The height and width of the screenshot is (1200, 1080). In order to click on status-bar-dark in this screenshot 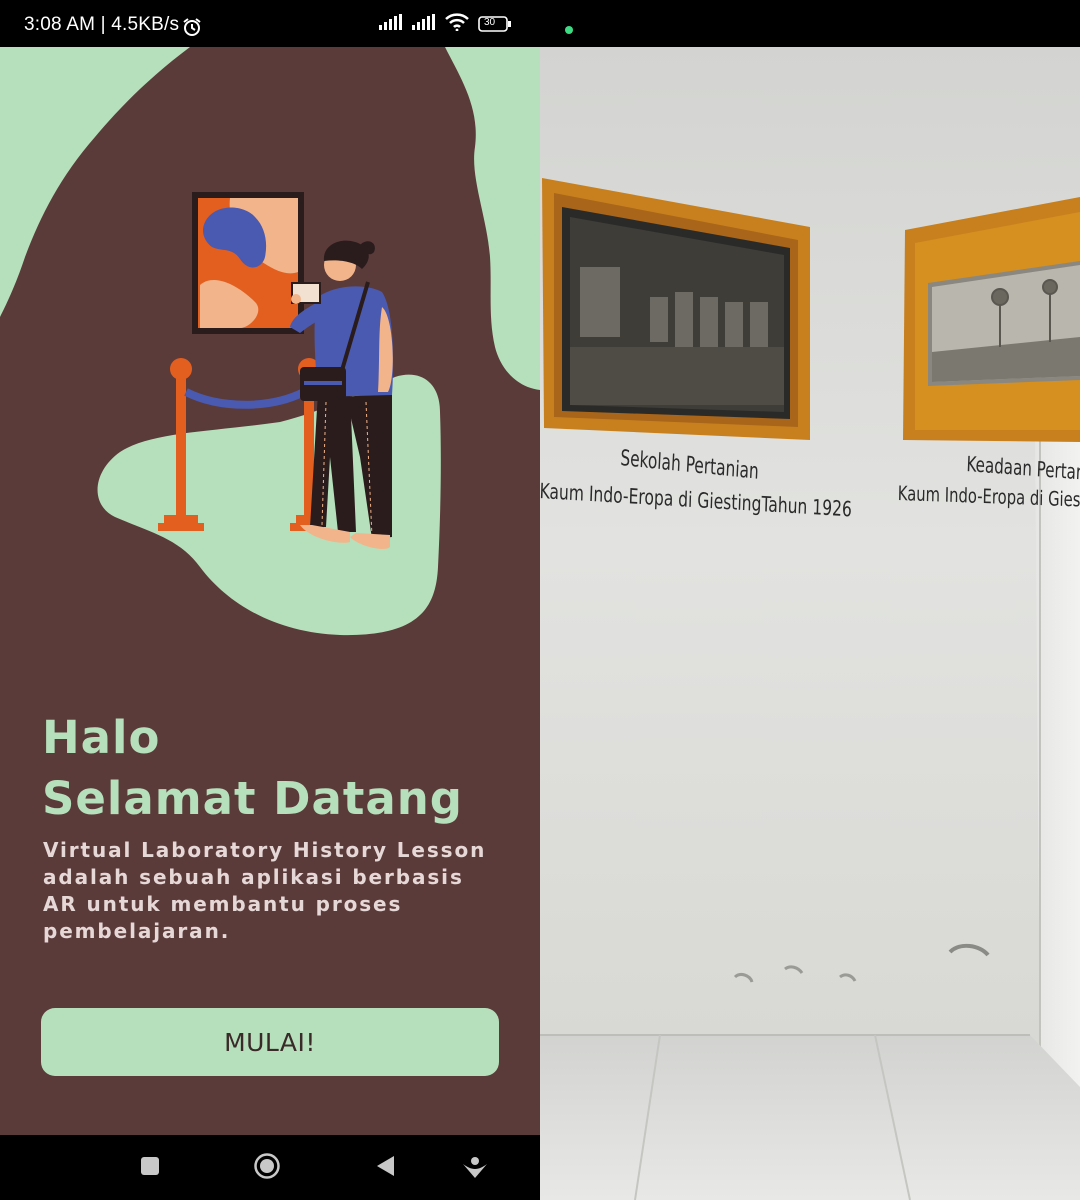, I will do `click(810, 23)`.